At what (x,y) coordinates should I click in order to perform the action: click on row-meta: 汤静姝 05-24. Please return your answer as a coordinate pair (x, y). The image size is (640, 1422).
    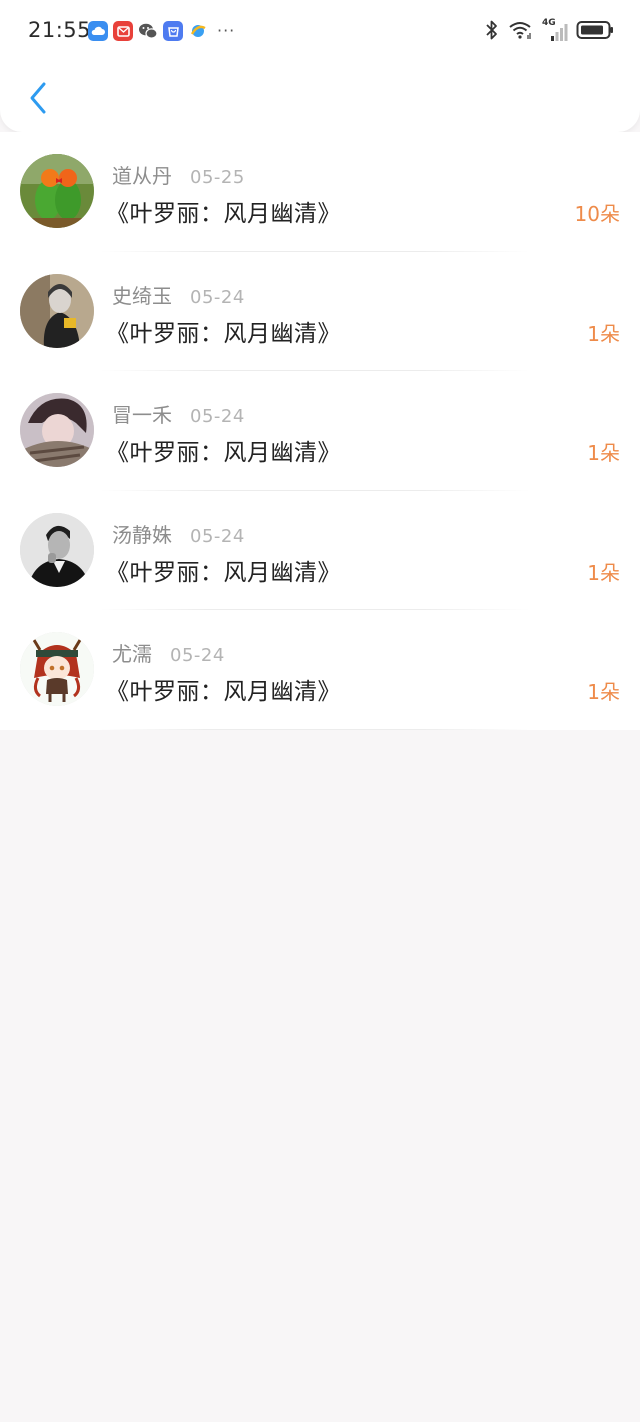
    Looking at the image, I should click on (178, 533).